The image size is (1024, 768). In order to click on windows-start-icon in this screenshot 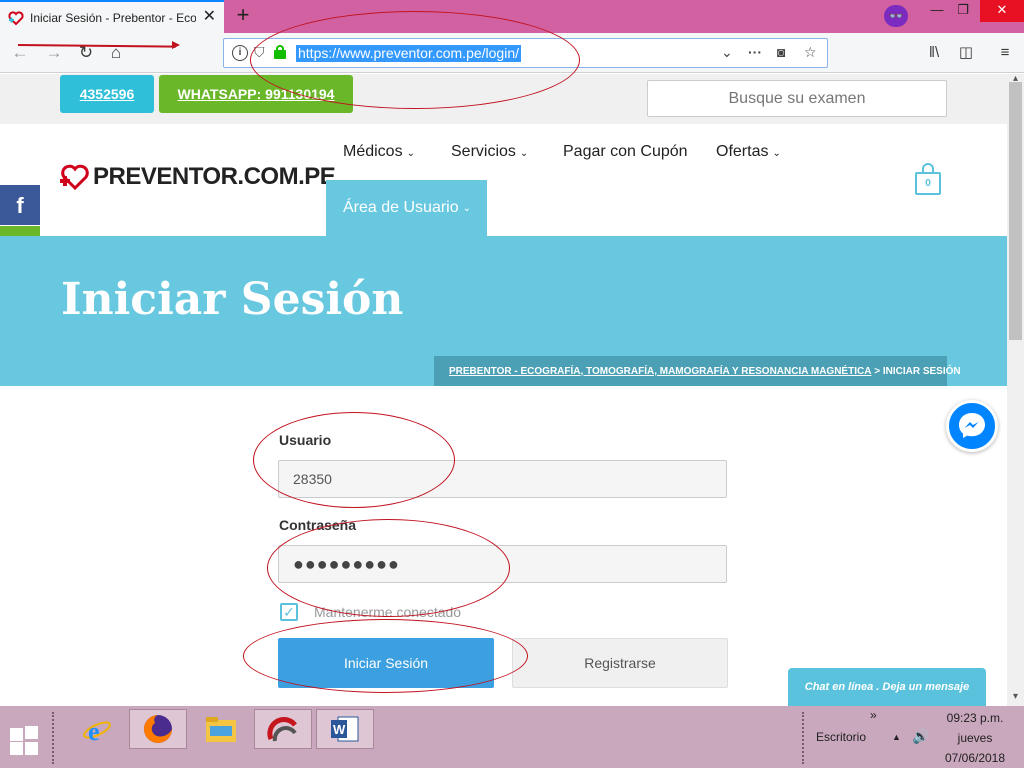, I will do `click(25, 741)`.